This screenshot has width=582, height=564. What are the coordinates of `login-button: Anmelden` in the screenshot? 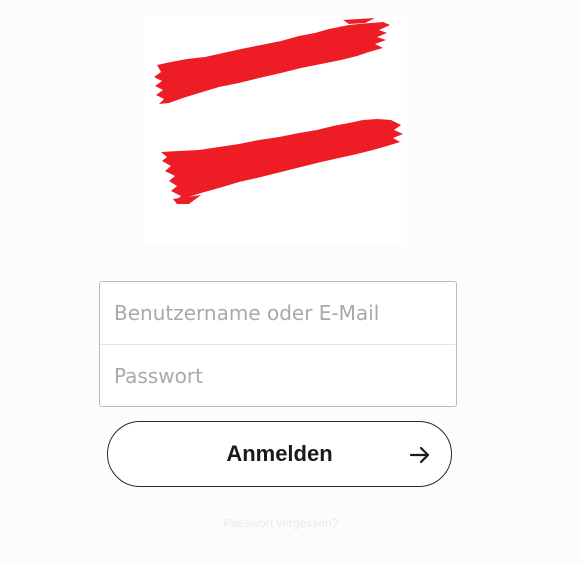 It's located at (279, 454).